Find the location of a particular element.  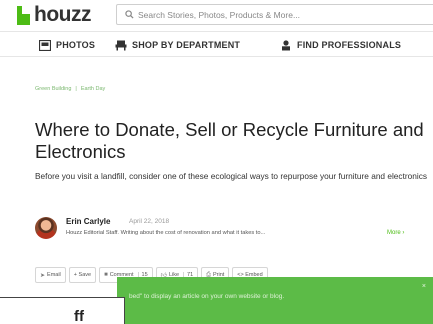

email-label: Email is located at coordinates (54, 275).